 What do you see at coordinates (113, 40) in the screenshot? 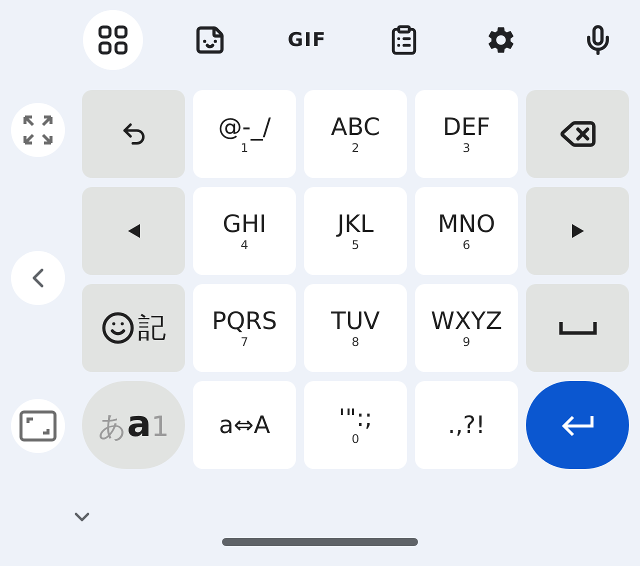
I see `apps-grid-icon` at bounding box center [113, 40].